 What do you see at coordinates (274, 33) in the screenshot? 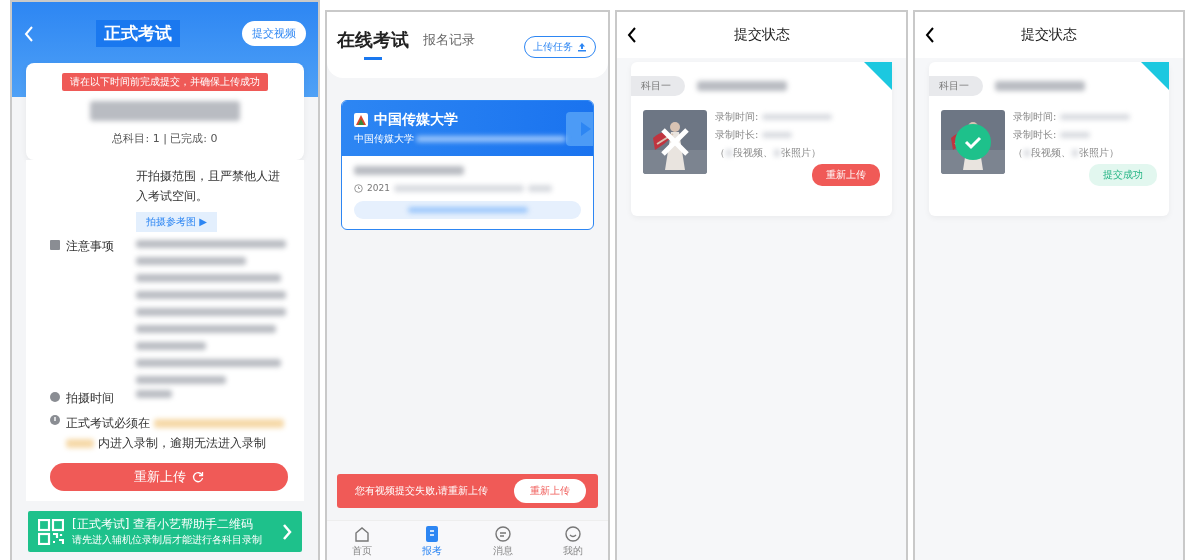
I see `submit-video-button: 提交视频` at bounding box center [274, 33].